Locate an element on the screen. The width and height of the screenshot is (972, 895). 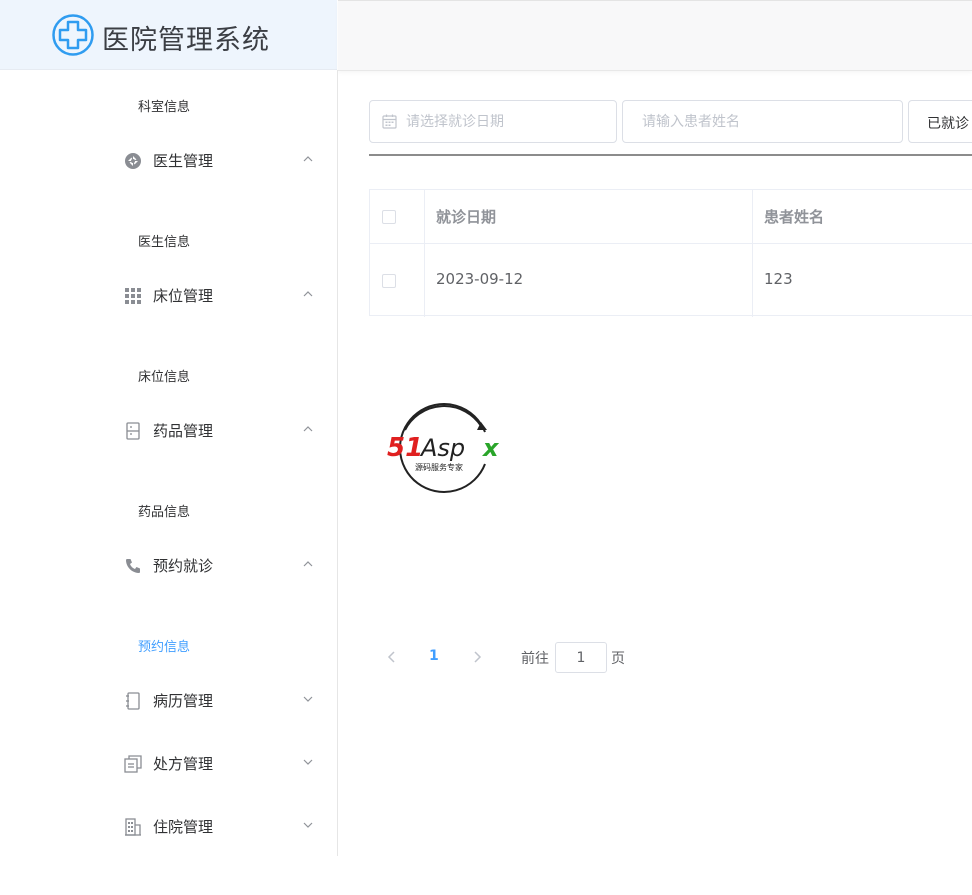
page-suffix-label: 页 is located at coordinates (618, 659).